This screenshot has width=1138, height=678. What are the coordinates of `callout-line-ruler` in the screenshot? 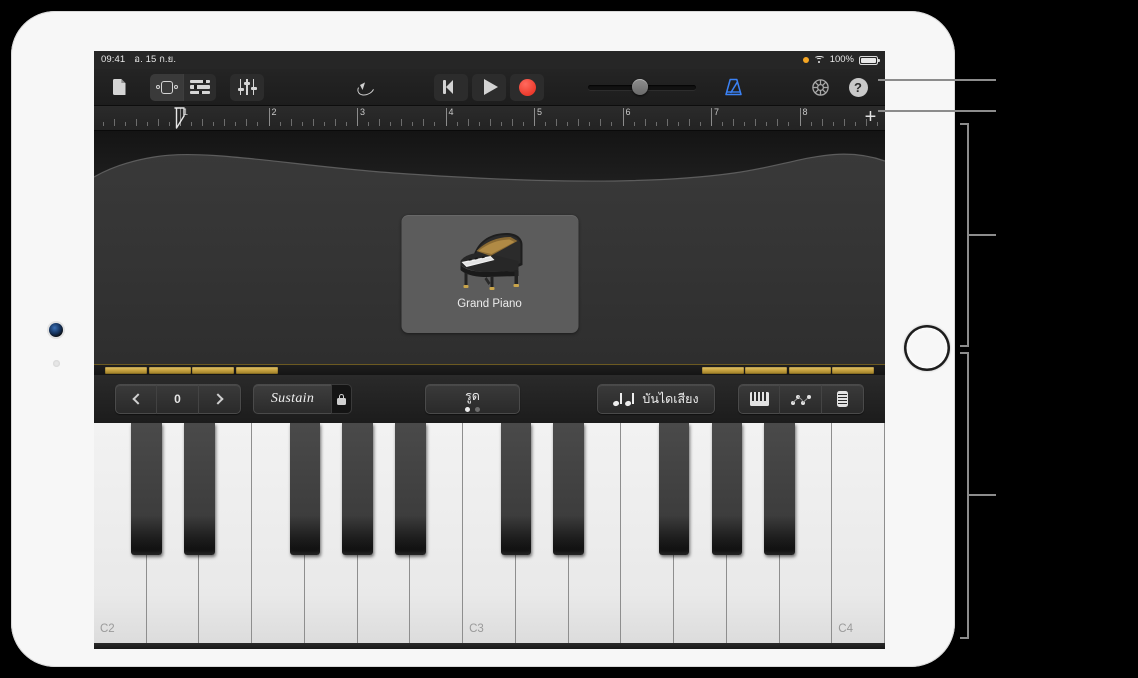 It's located at (937, 111).